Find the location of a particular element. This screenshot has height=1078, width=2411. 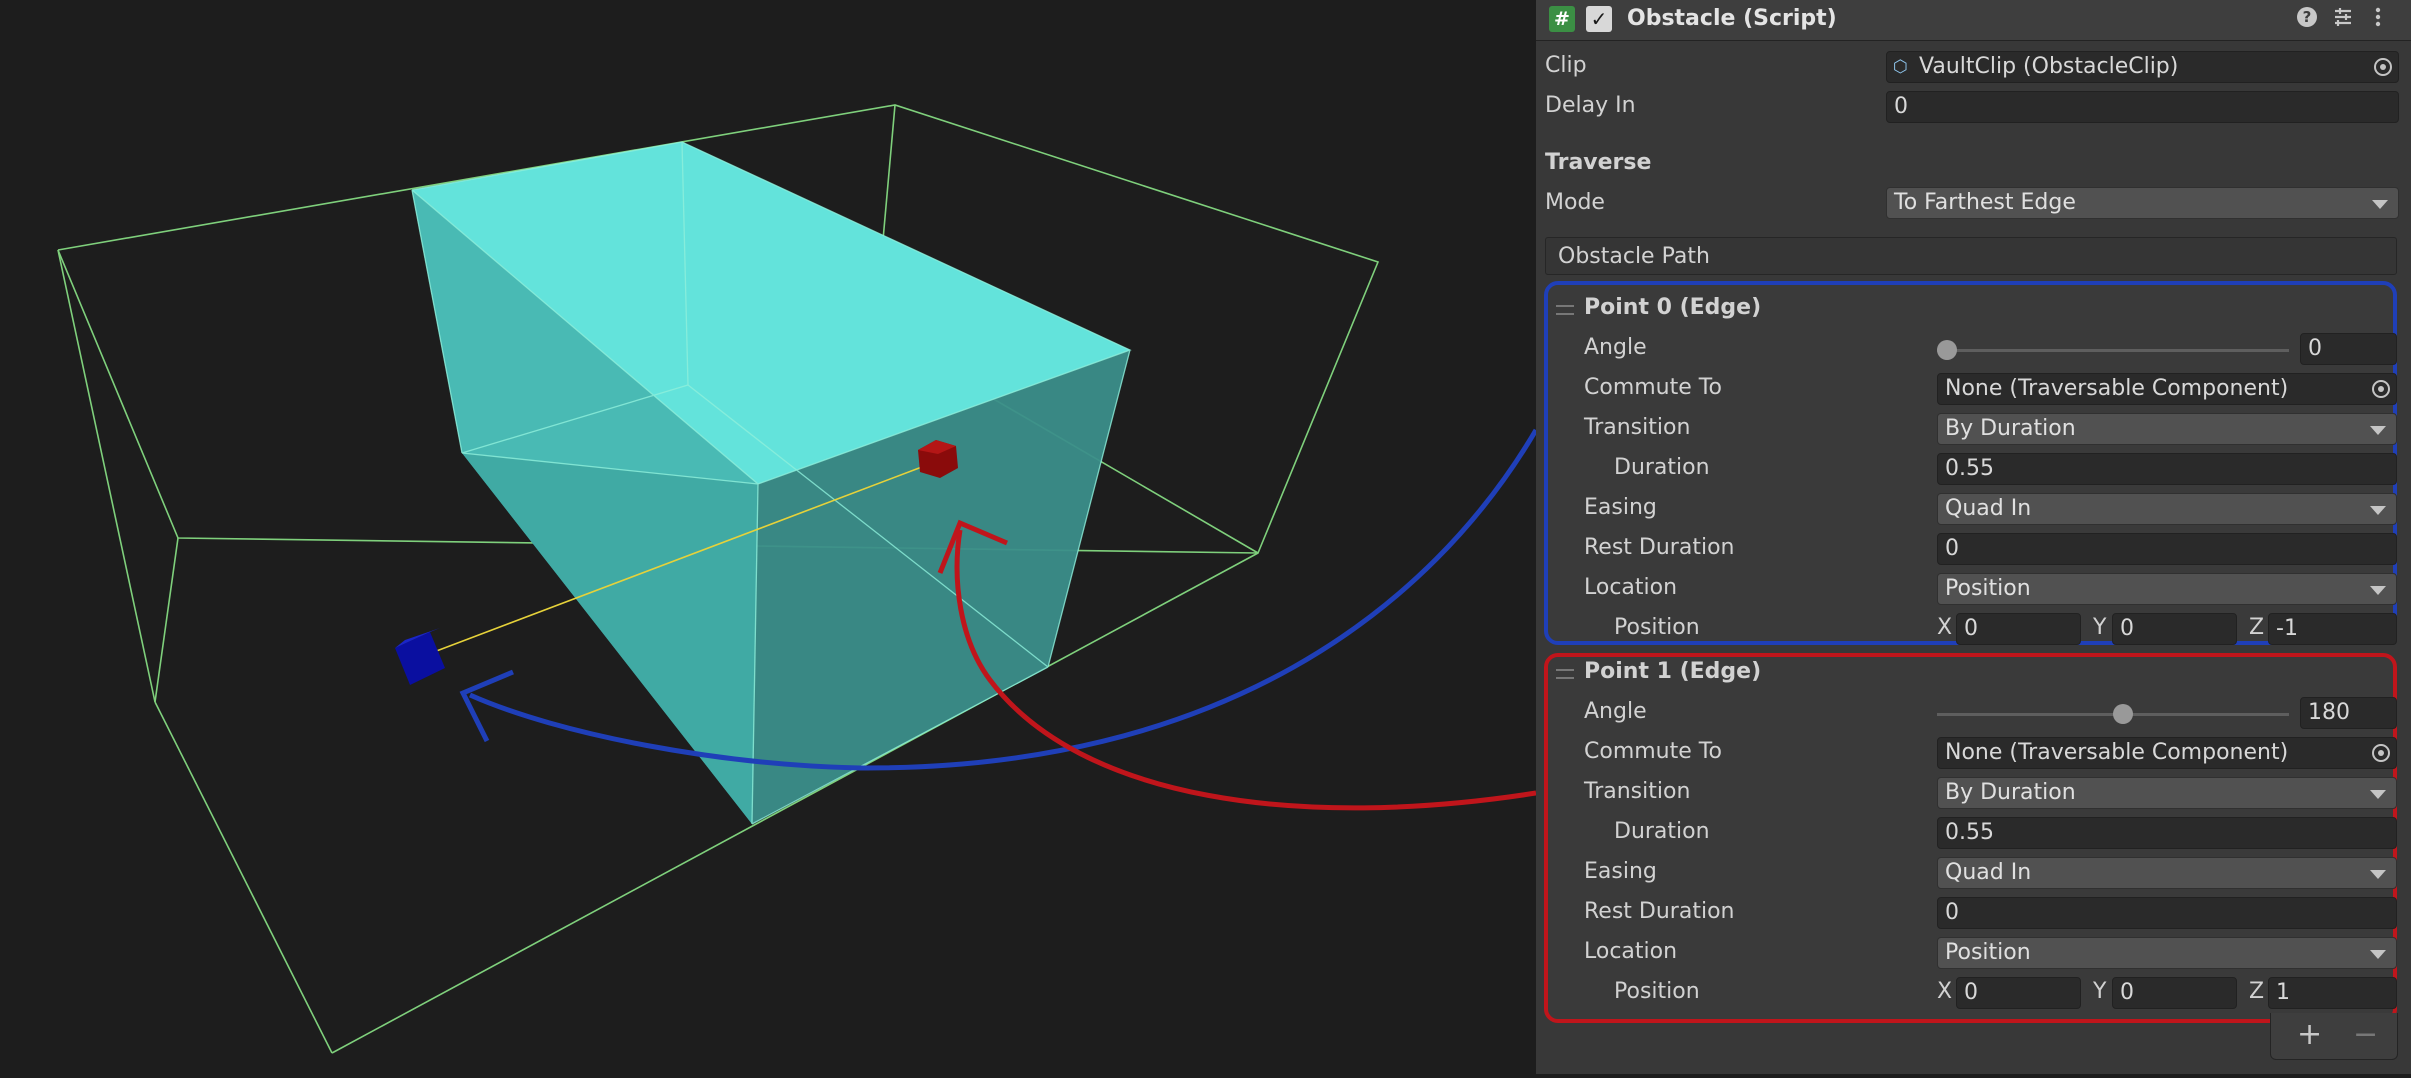

point-0-marker is located at coordinates (420, 656).